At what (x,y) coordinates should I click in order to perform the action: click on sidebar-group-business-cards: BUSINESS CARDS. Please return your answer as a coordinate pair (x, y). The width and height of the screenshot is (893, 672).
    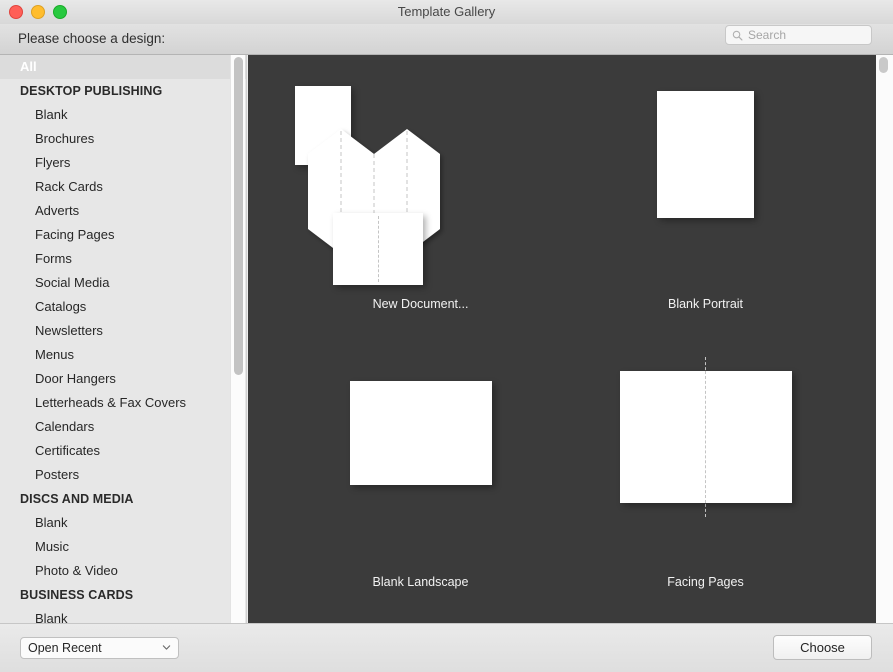
    Looking at the image, I should click on (77, 595).